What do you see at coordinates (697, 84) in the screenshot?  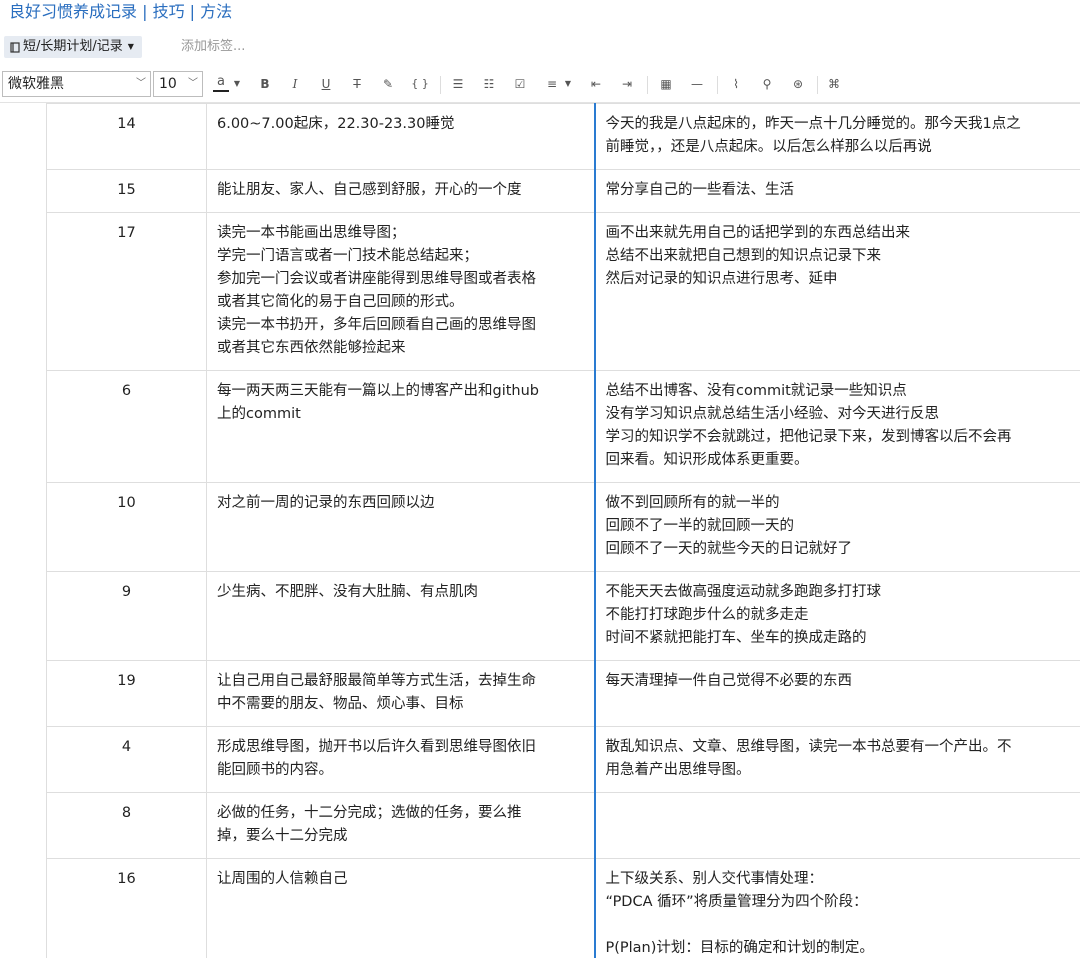 I see `horizontal-rule-icon: —` at bounding box center [697, 84].